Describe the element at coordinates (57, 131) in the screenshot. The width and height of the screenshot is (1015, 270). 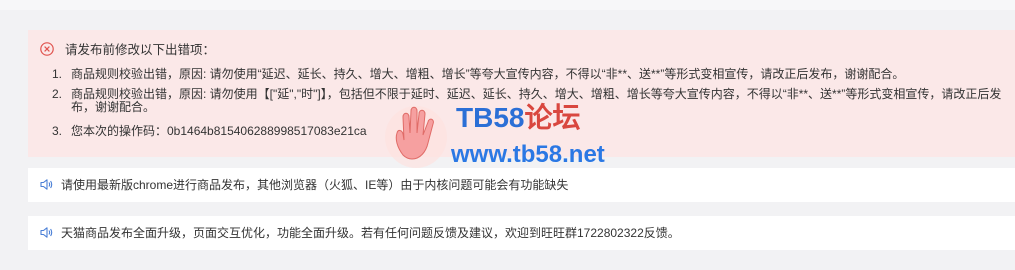
I see `error-item-number: 3.` at that location.